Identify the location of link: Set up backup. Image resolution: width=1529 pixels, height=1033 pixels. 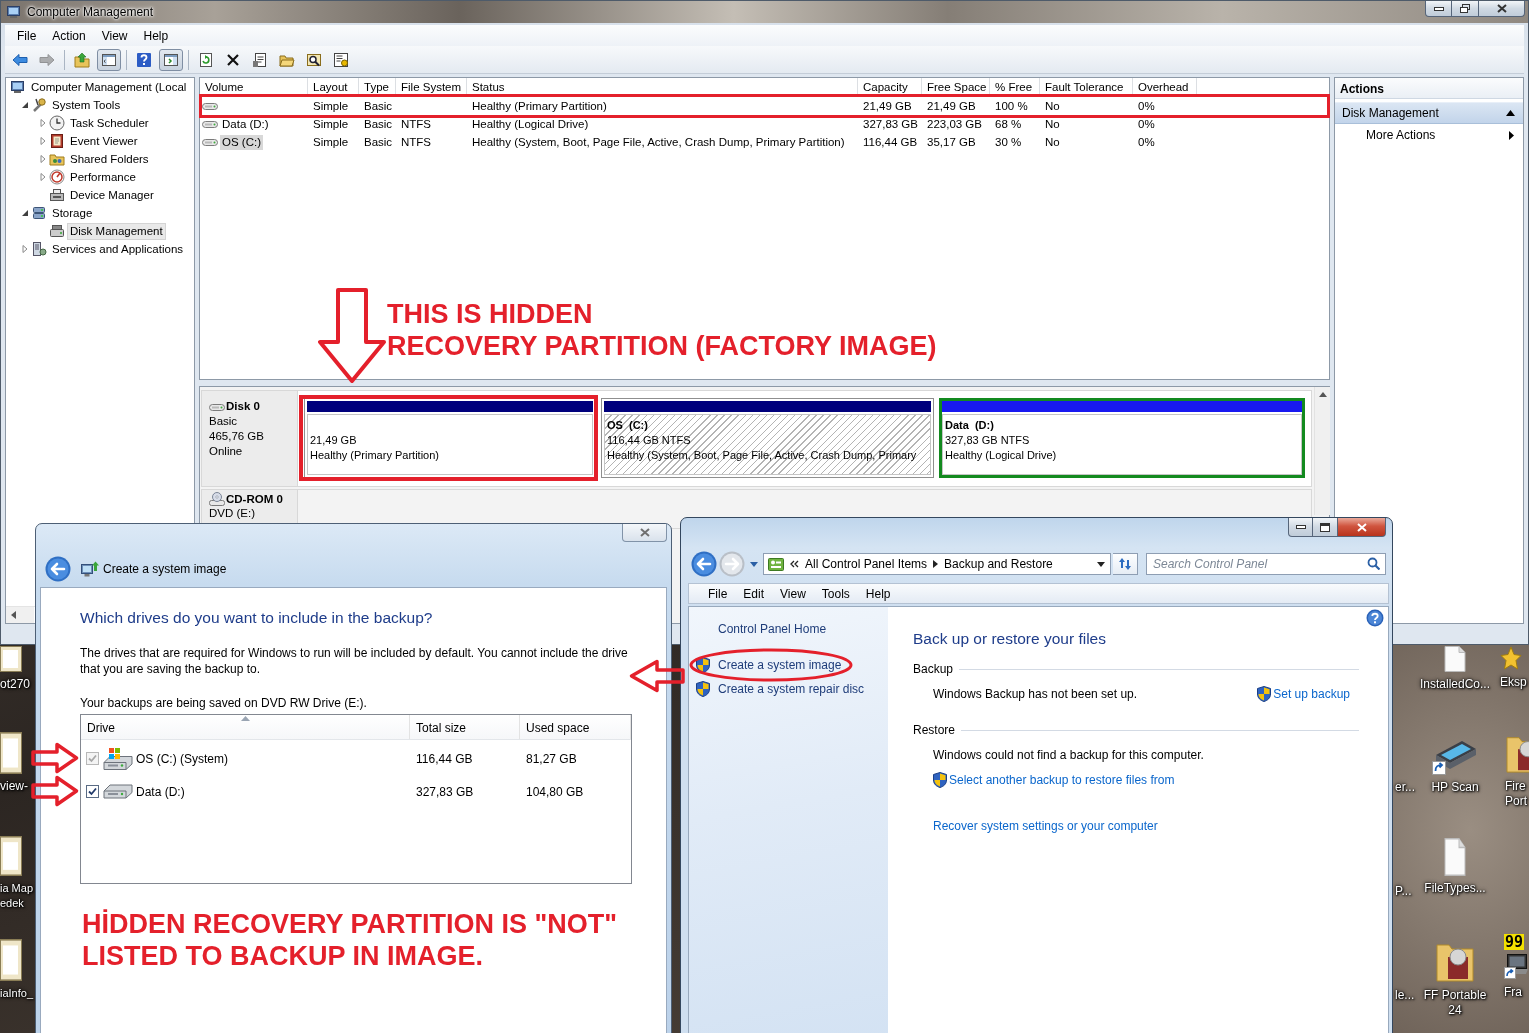
(1311, 694).